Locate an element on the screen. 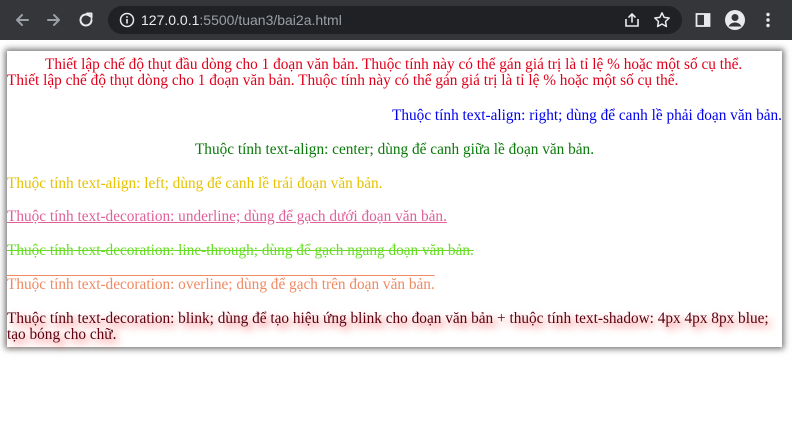  menu-button is located at coordinates (768, 20).